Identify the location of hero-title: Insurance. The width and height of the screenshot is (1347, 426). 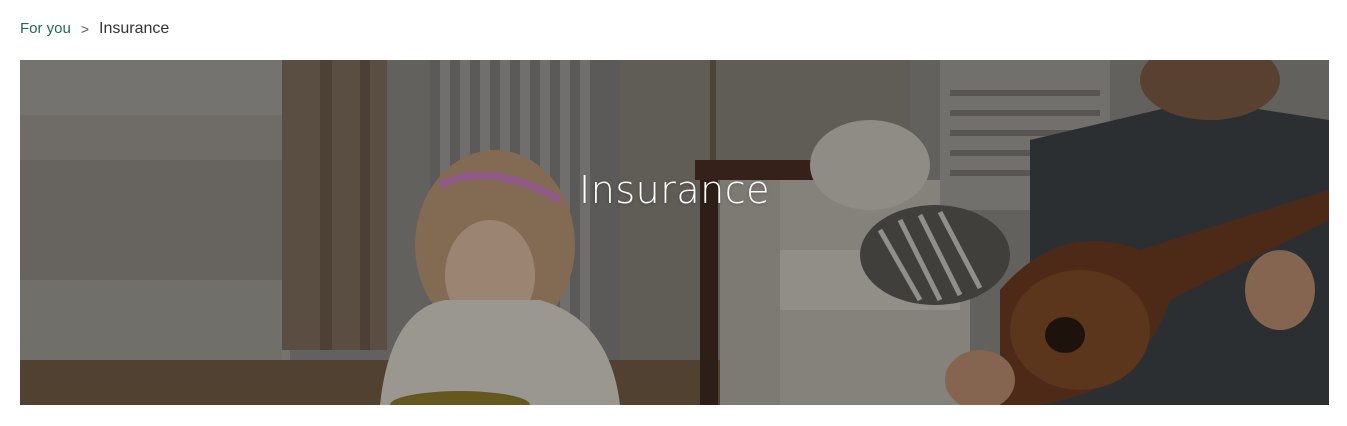
(674, 190).